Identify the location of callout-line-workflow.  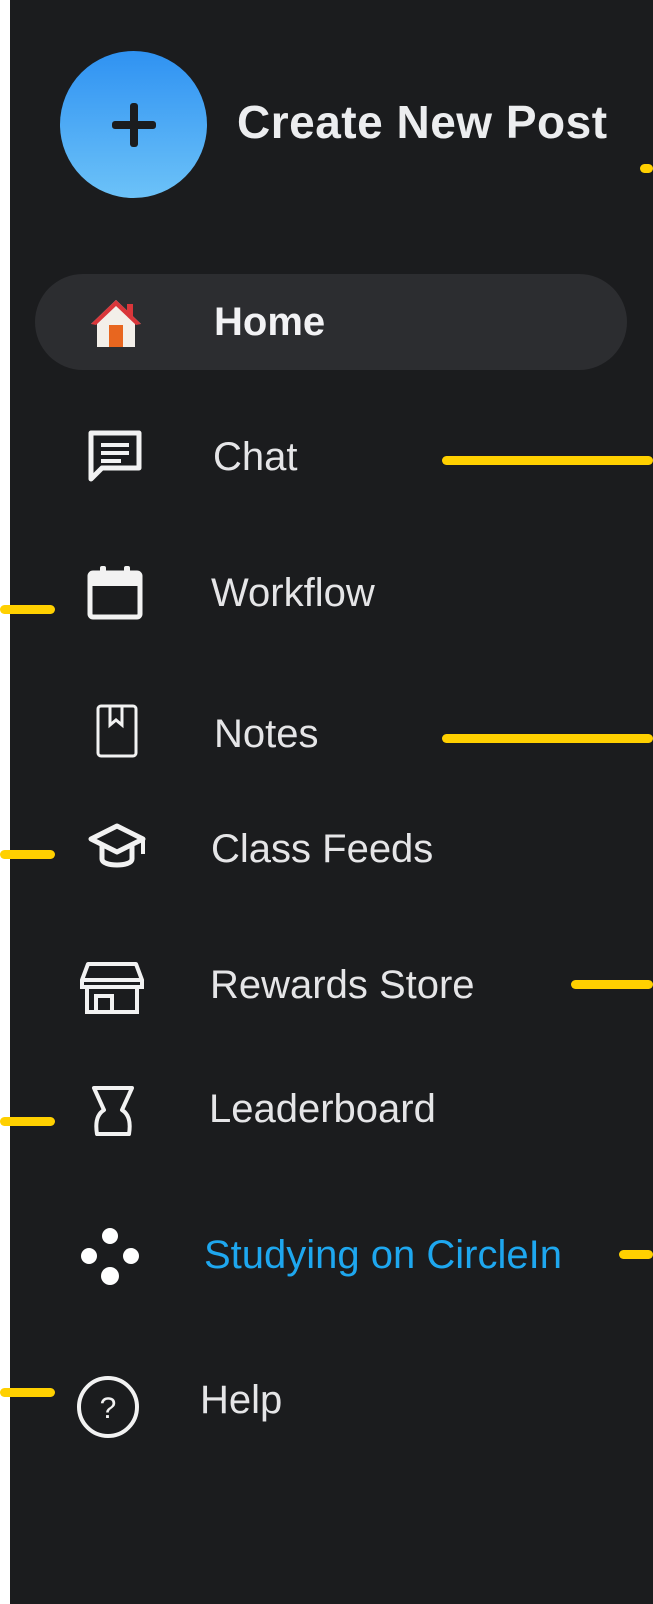
(27, 609).